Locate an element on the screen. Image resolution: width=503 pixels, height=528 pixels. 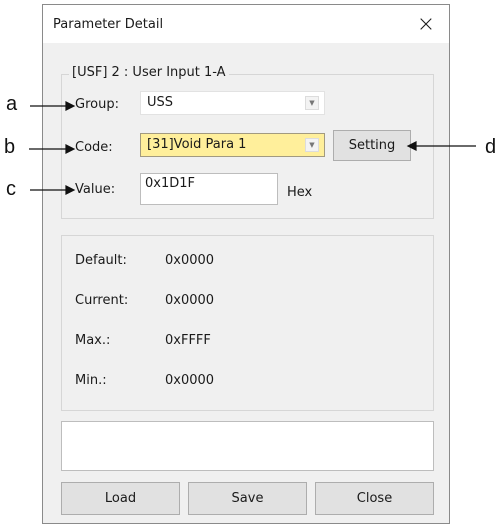
arrow-d-head is located at coordinates (411, 146).